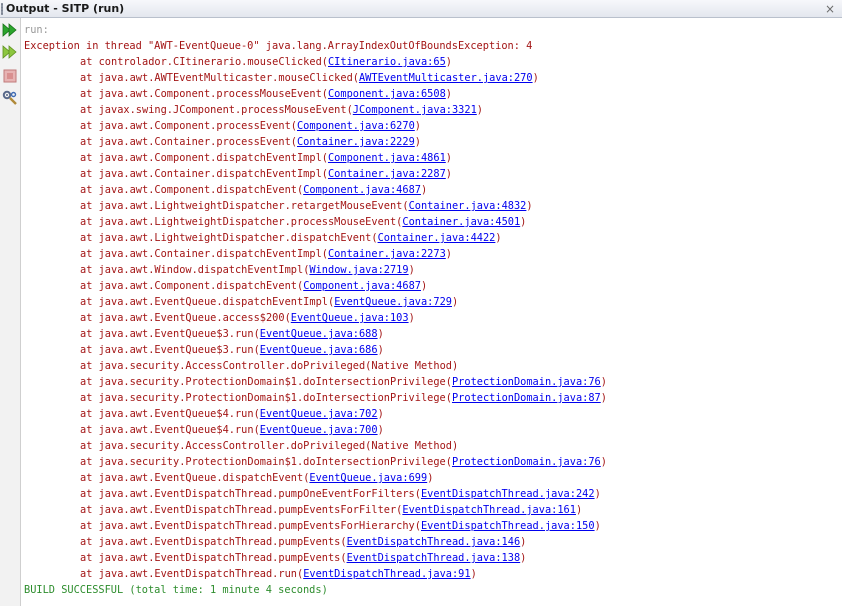  I want to click on frame-method: at java.awt.Window.dispatchEventImpl, so click(192, 270).